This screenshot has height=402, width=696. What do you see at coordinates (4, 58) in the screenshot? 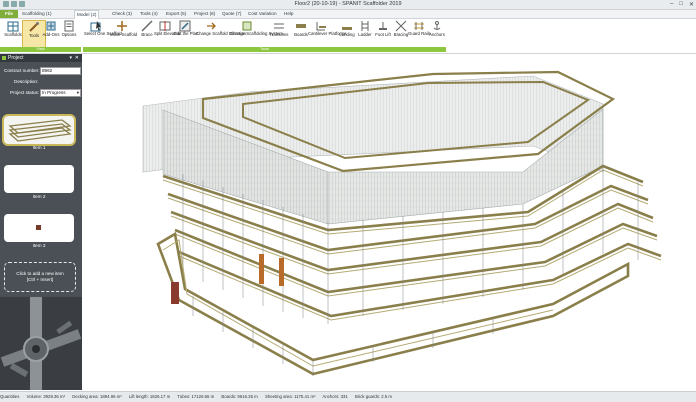
I see `project-icon` at bounding box center [4, 58].